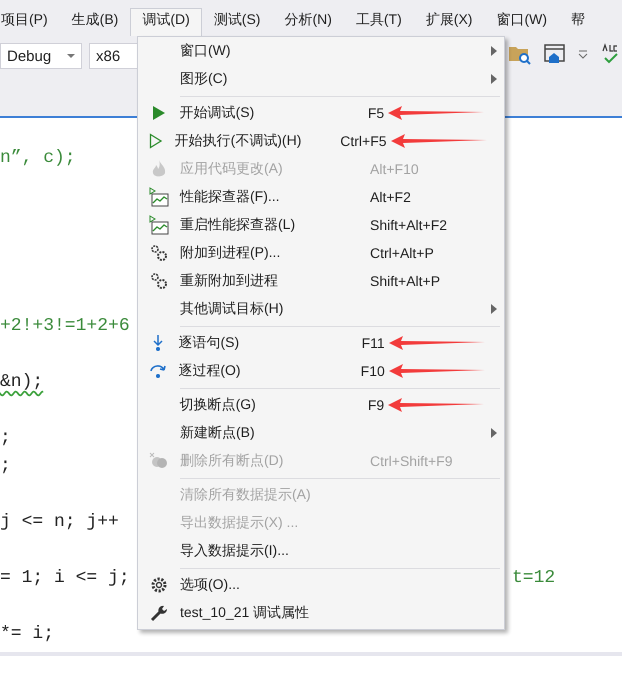 The width and height of the screenshot is (622, 675). What do you see at coordinates (275, 433) in the screenshot?
I see `menu-item: 新建断点(B)` at bounding box center [275, 433].